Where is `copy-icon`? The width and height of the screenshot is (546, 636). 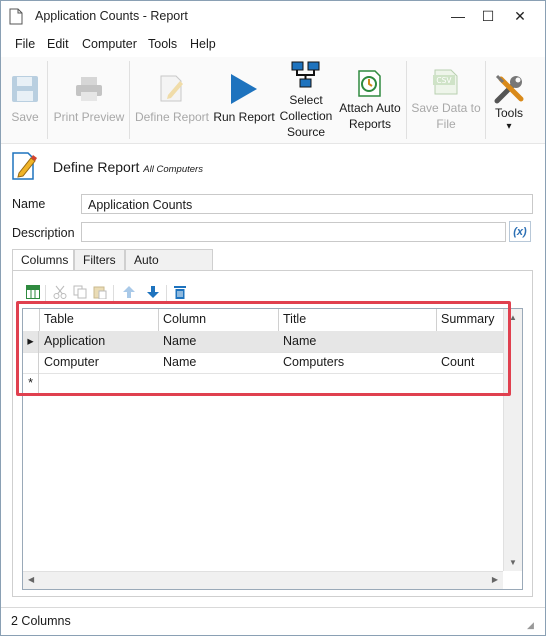
copy-icon is located at coordinates (80, 293).